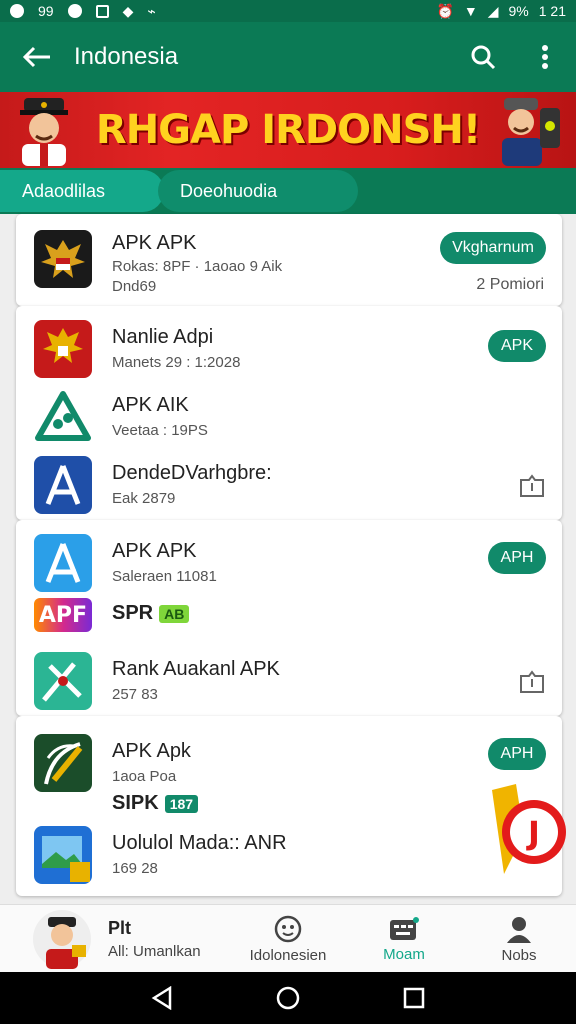  What do you see at coordinates (289, 681) in the screenshot?
I see `list-item: Rank Auakanl APK 257 83` at bounding box center [289, 681].